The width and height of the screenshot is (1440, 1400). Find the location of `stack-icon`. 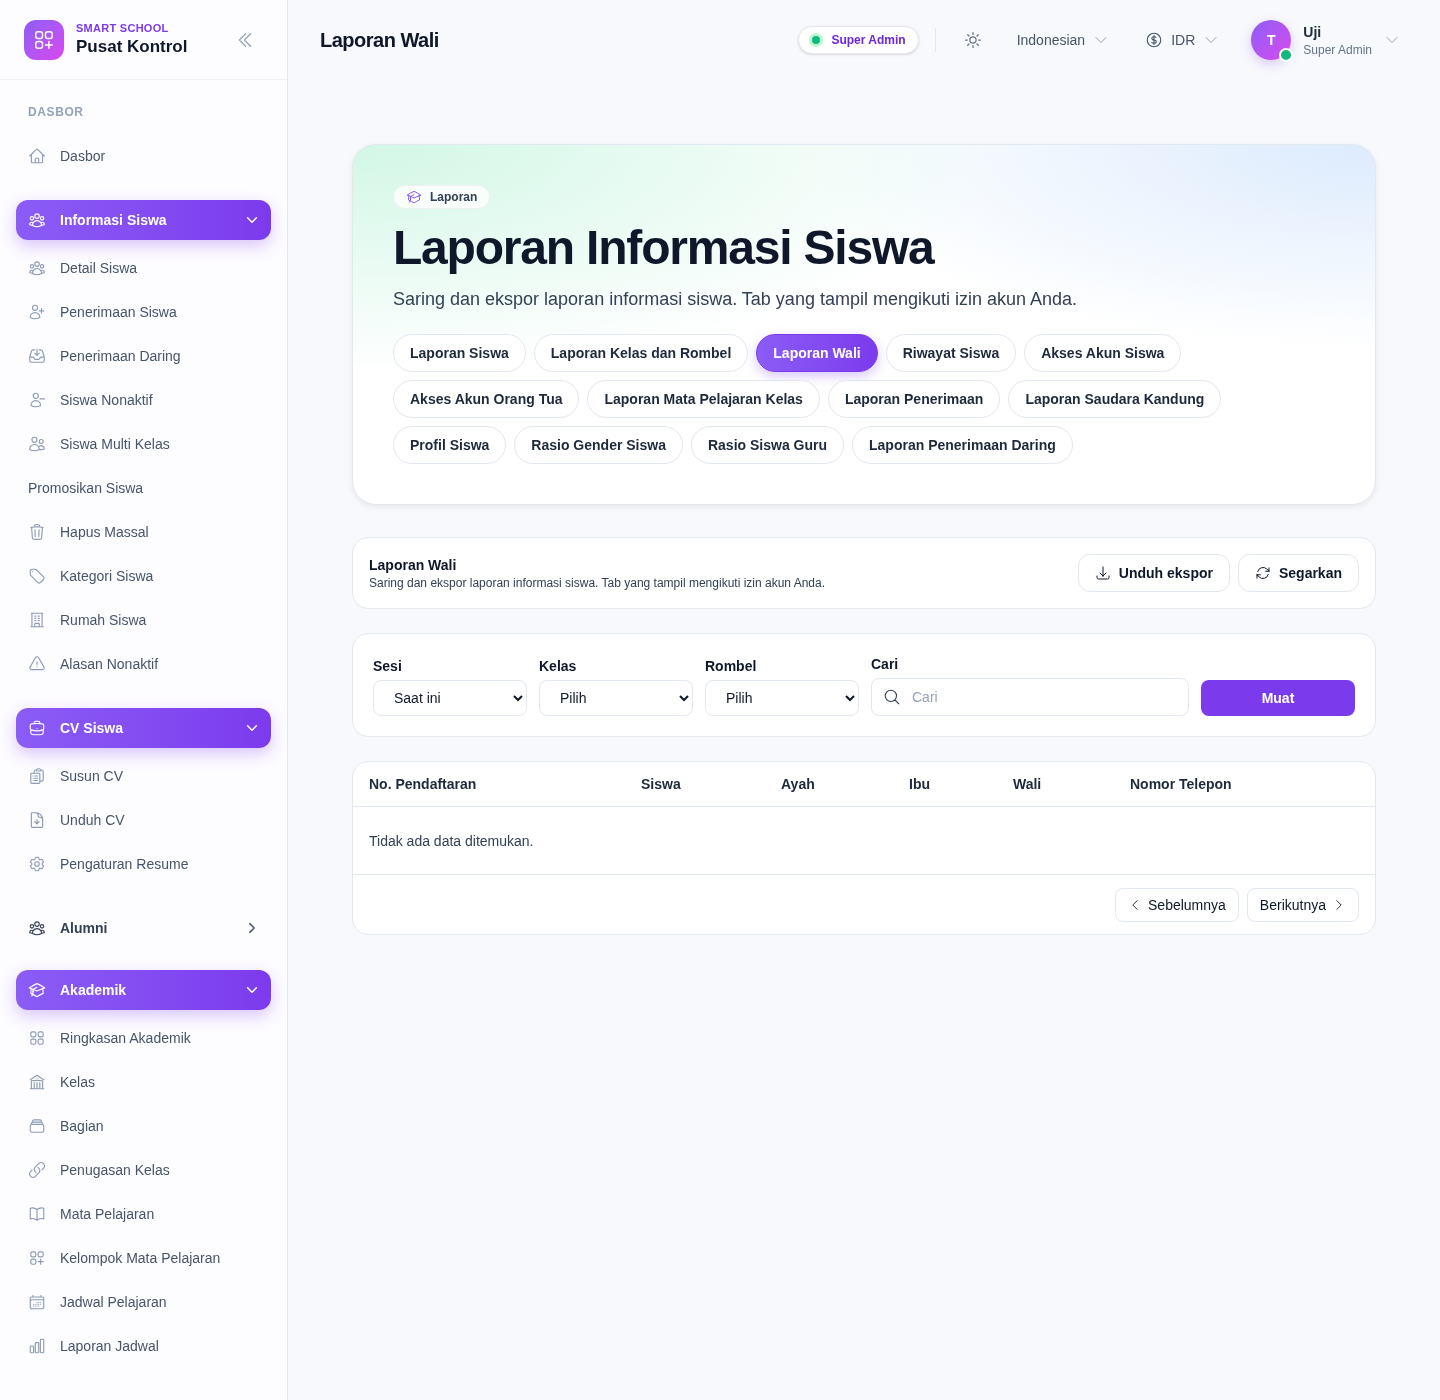

stack-icon is located at coordinates (37, 1126).